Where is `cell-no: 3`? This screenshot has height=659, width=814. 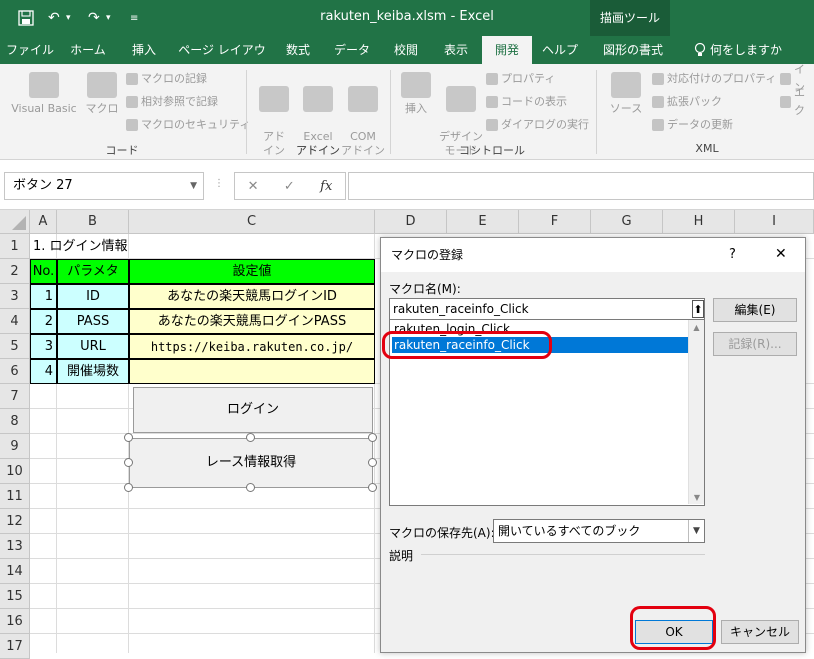 cell-no: 3 is located at coordinates (43, 346).